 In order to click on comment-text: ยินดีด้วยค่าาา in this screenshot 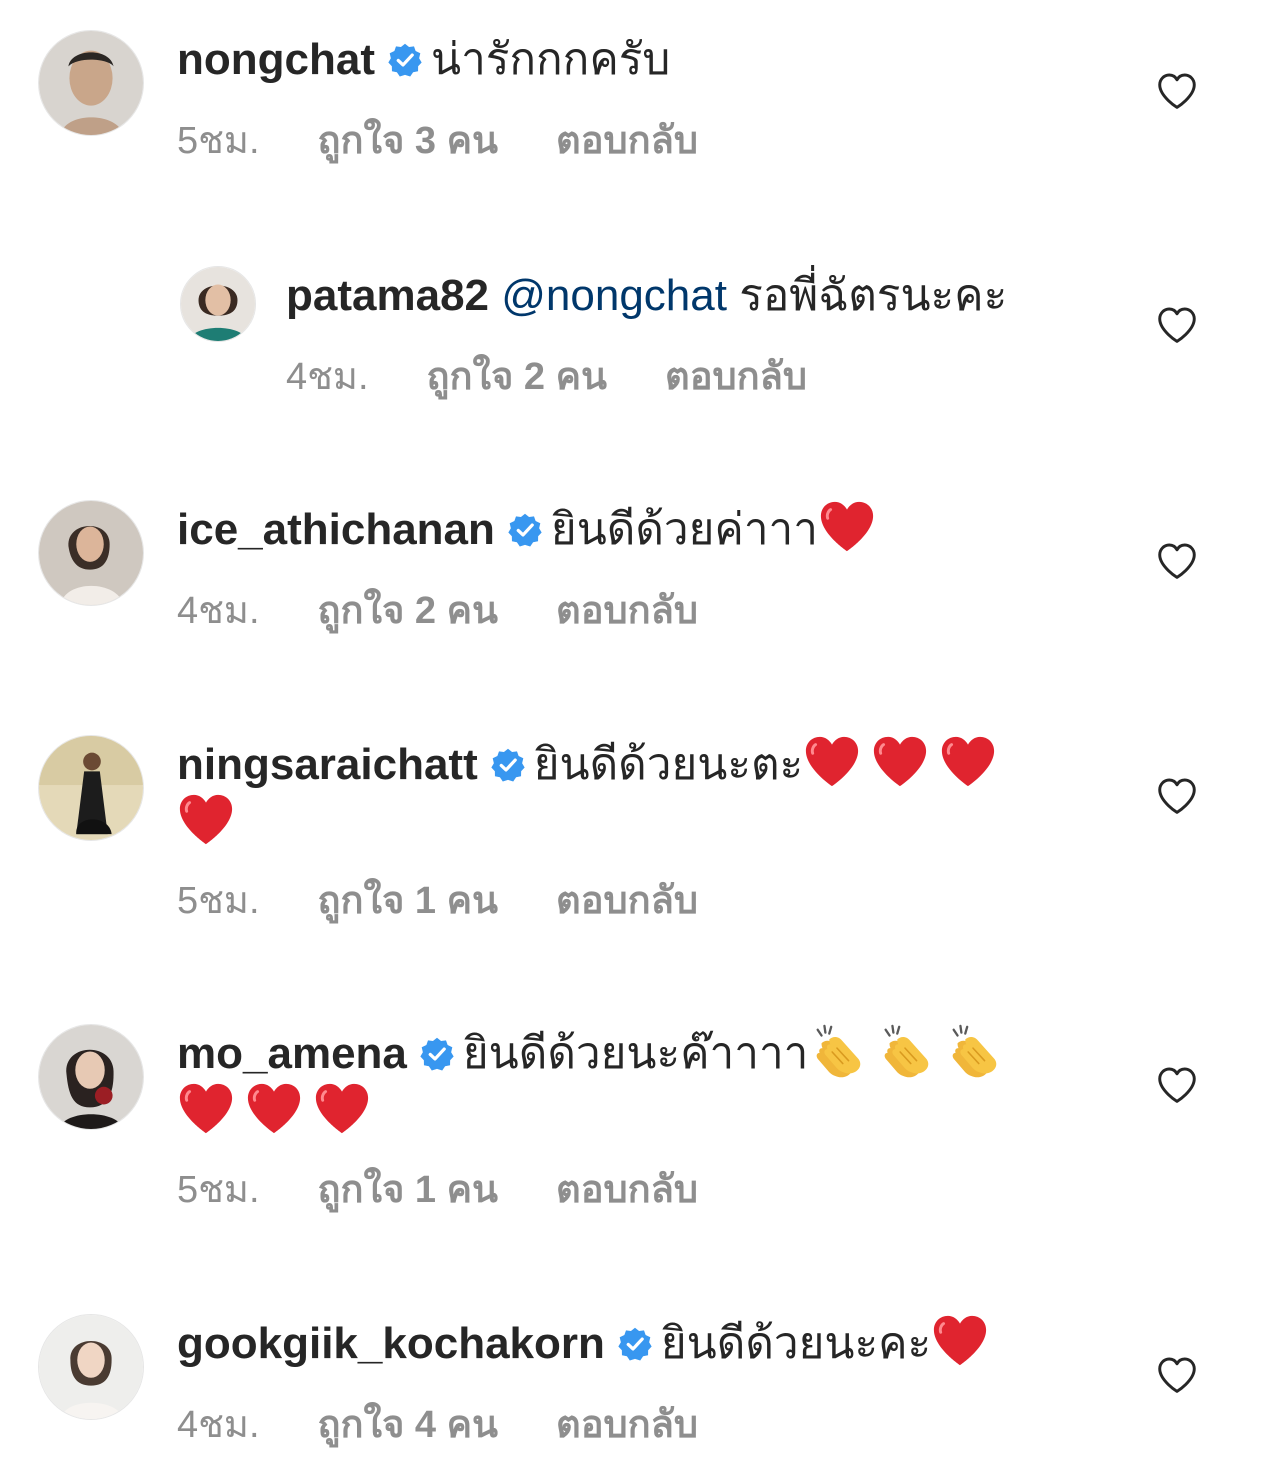, I will do `click(684, 529)`.